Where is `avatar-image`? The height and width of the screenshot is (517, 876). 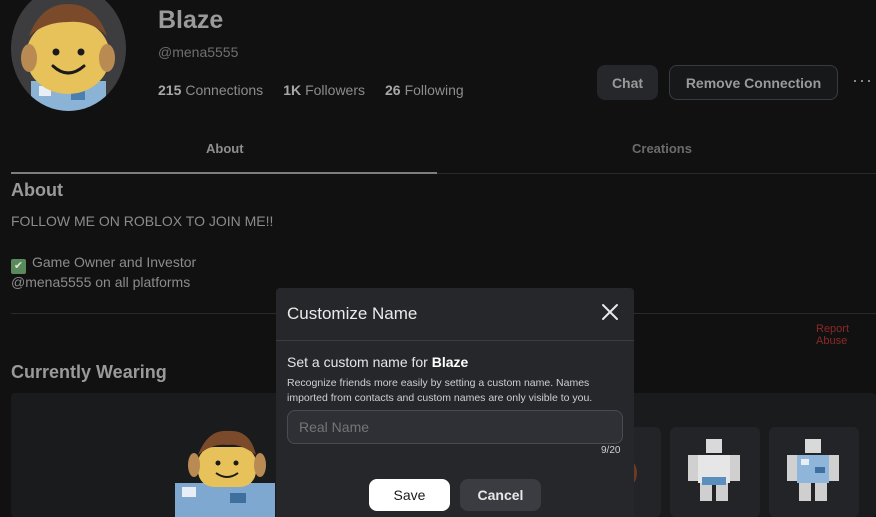 avatar-image is located at coordinates (68, 57).